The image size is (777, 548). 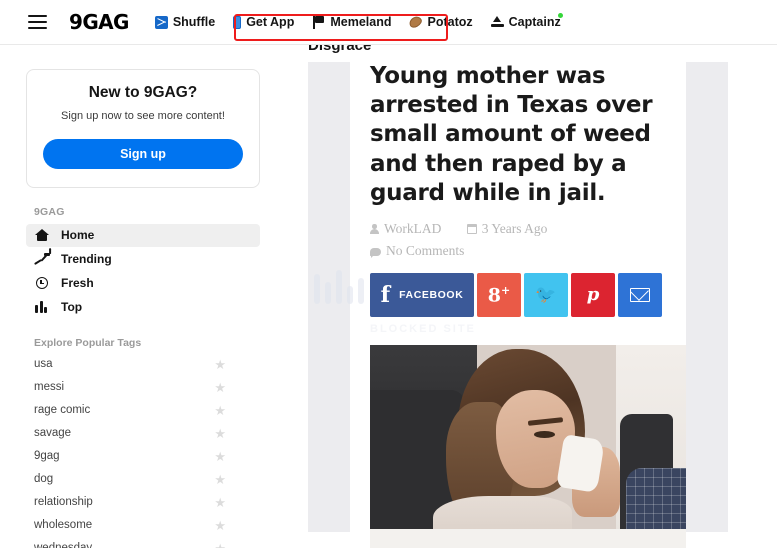 I want to click on phone-icon, so click(x=237, y=22).